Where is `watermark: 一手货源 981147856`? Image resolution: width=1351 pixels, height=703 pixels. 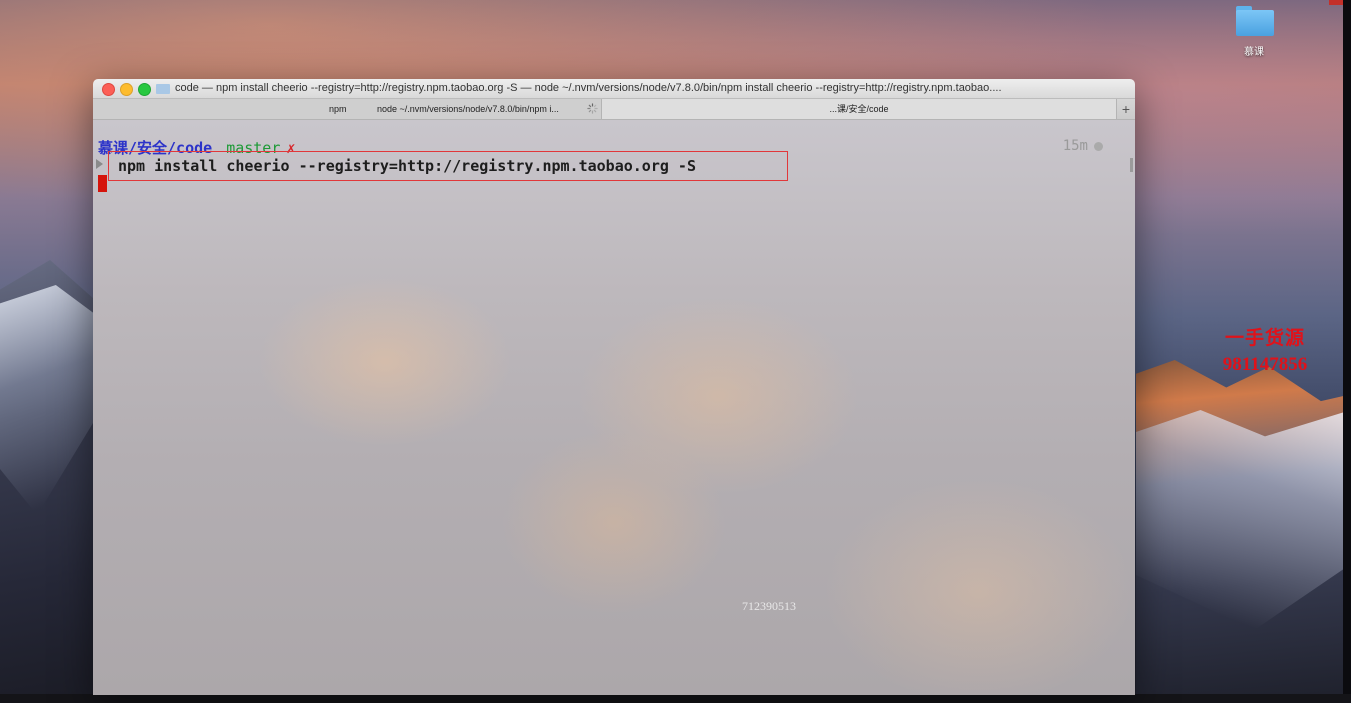
watermark: 一手货源 981147856 is located at coordinates (1265, 352).